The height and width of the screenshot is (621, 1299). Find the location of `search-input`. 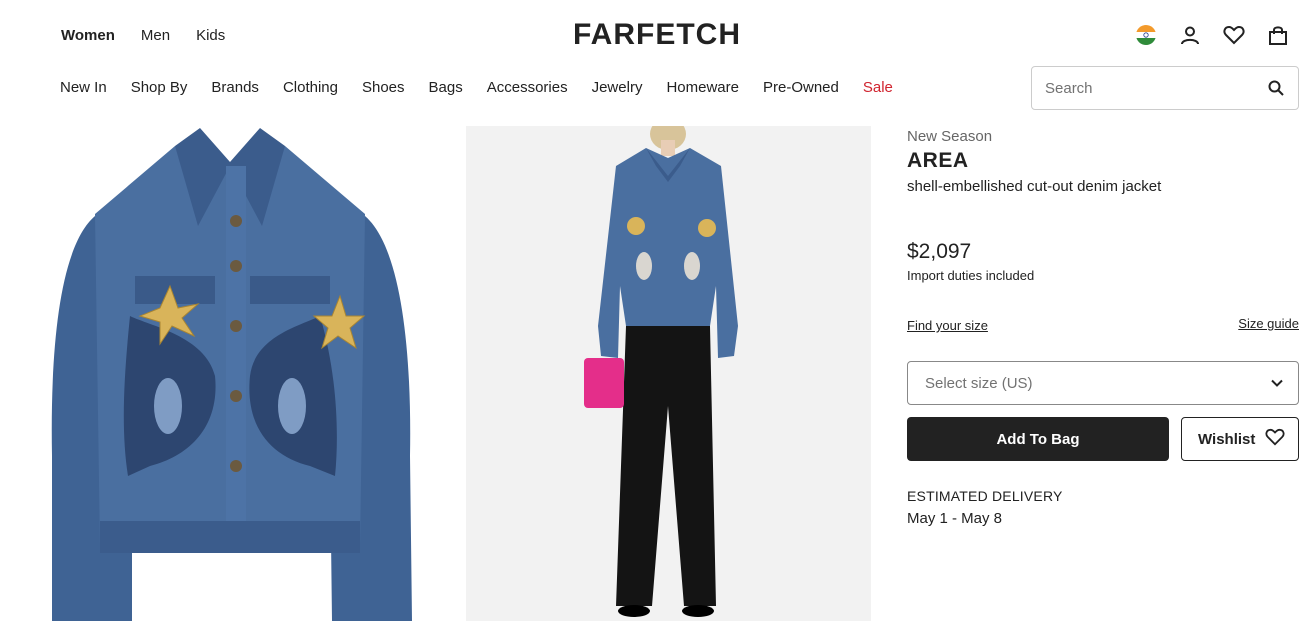

search-input is located at coordinates (1150, 88).